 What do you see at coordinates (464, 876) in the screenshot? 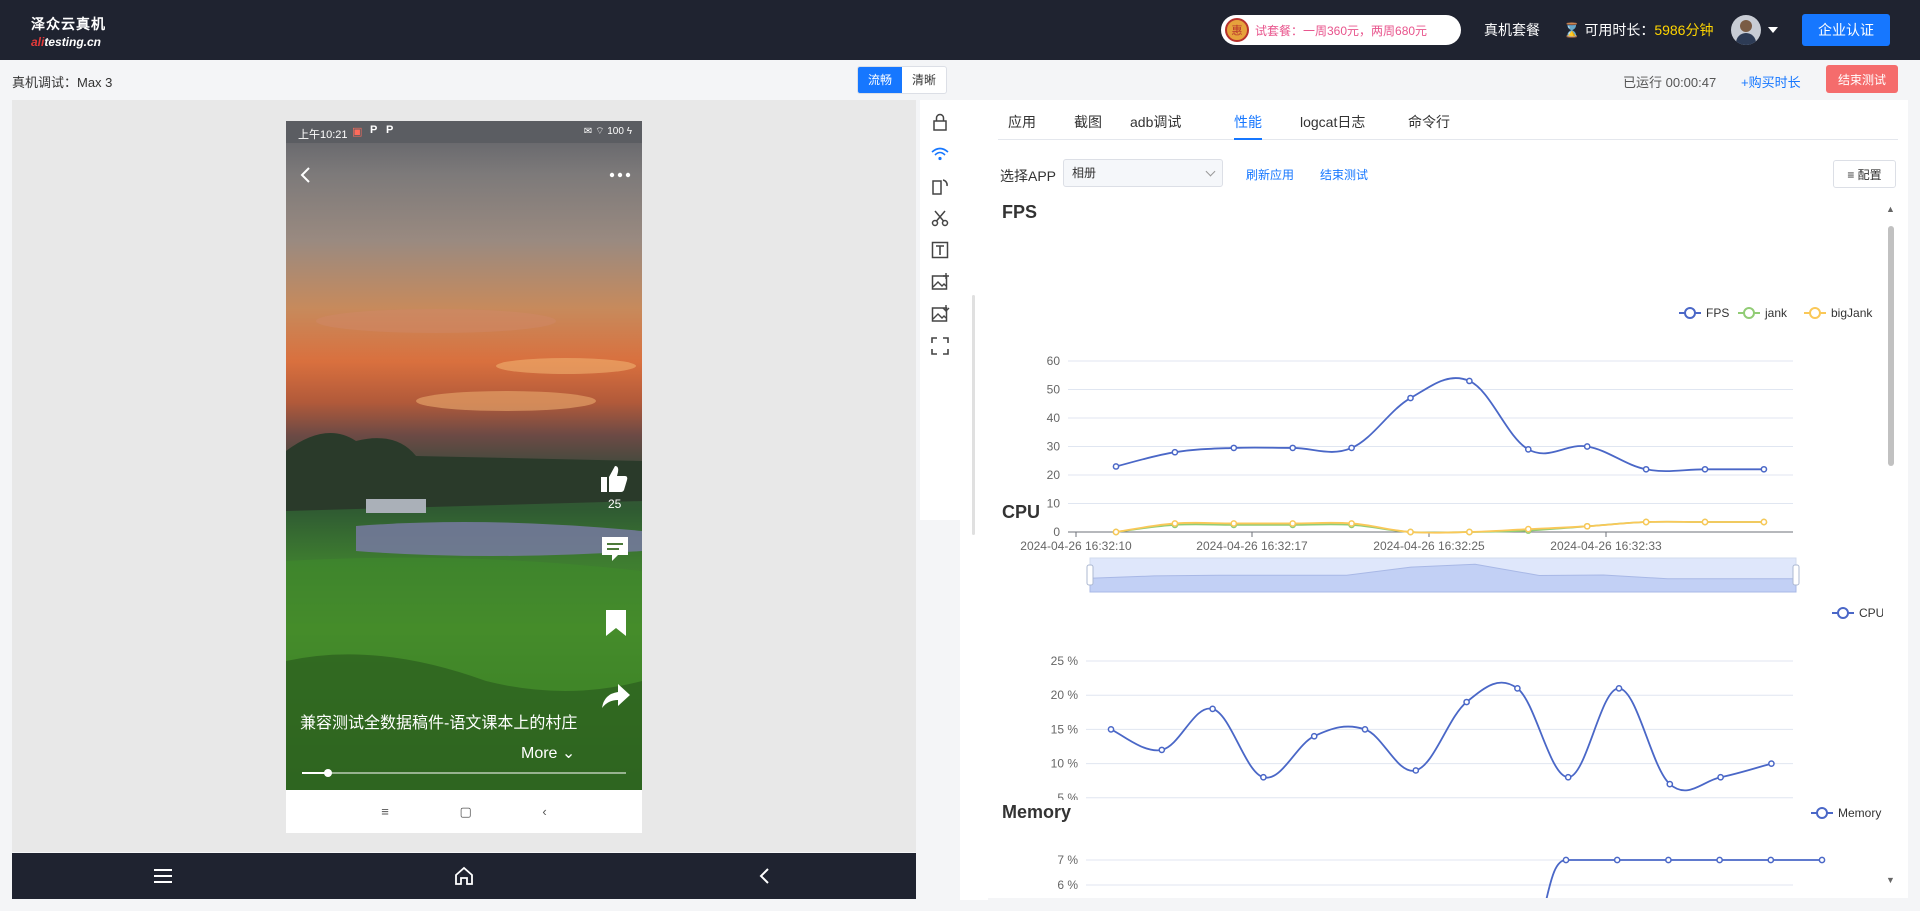
I see `home-icon` at bounding box center [464, 876].